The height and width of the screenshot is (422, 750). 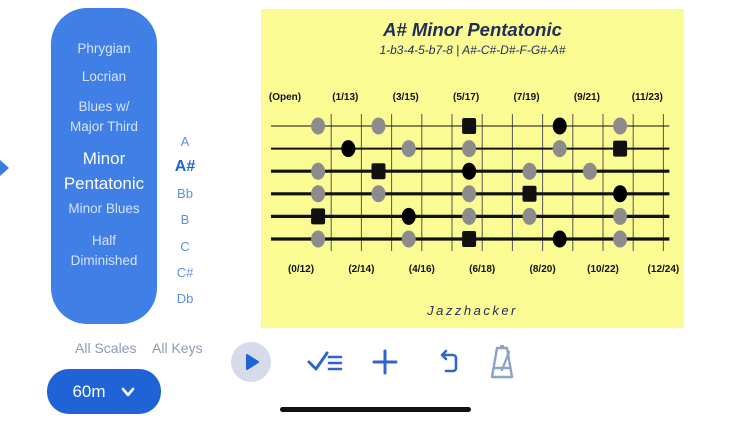 What do you see at coordinates (543, 269) in the screenshot?
I see `fret-label-bottom: (8/20)` at bounding box center [543, 269].